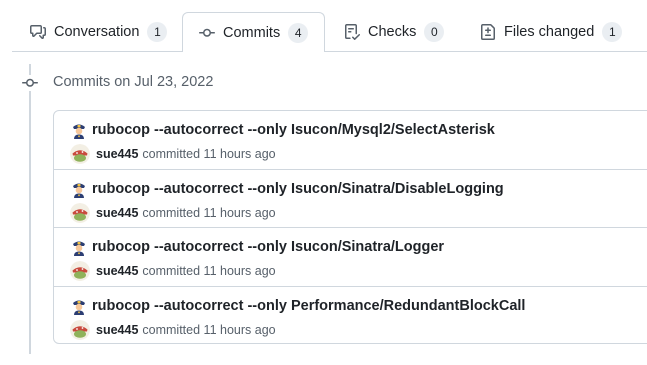  I want to click on tab-checks-label: Checks, so click(392, 31).